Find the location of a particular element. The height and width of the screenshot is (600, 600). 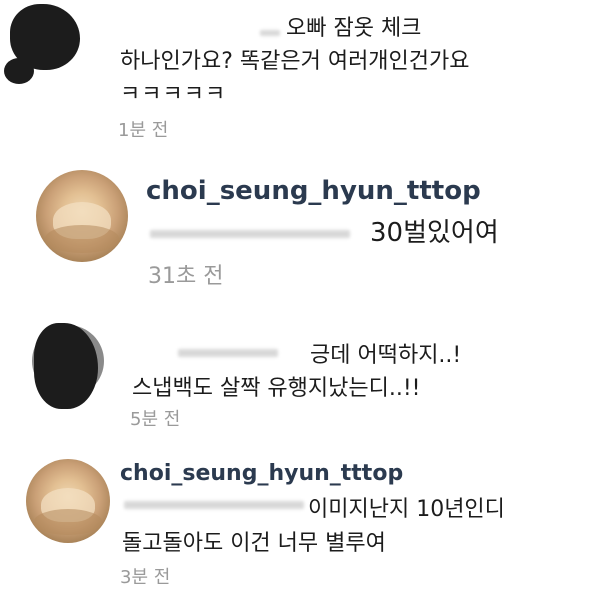

comment-text-line: 긍데 어떡하지..! is located at coordinates (386, 355).